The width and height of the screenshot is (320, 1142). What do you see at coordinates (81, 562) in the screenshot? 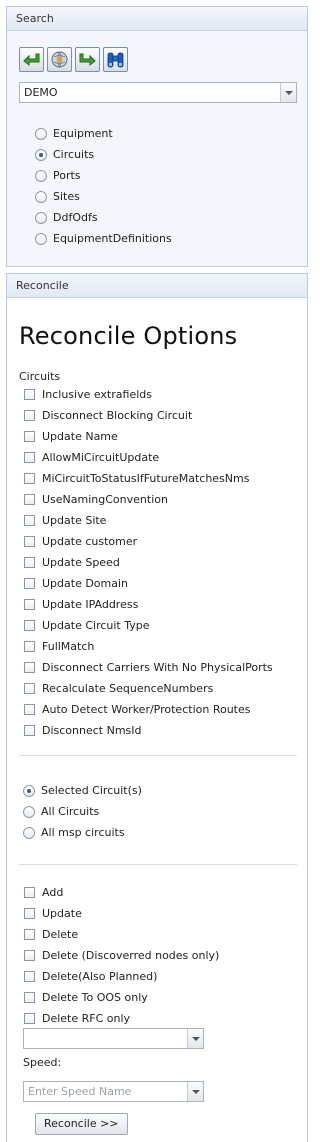
I see `option-label: Update Speed` at bounding box center [81, 562].